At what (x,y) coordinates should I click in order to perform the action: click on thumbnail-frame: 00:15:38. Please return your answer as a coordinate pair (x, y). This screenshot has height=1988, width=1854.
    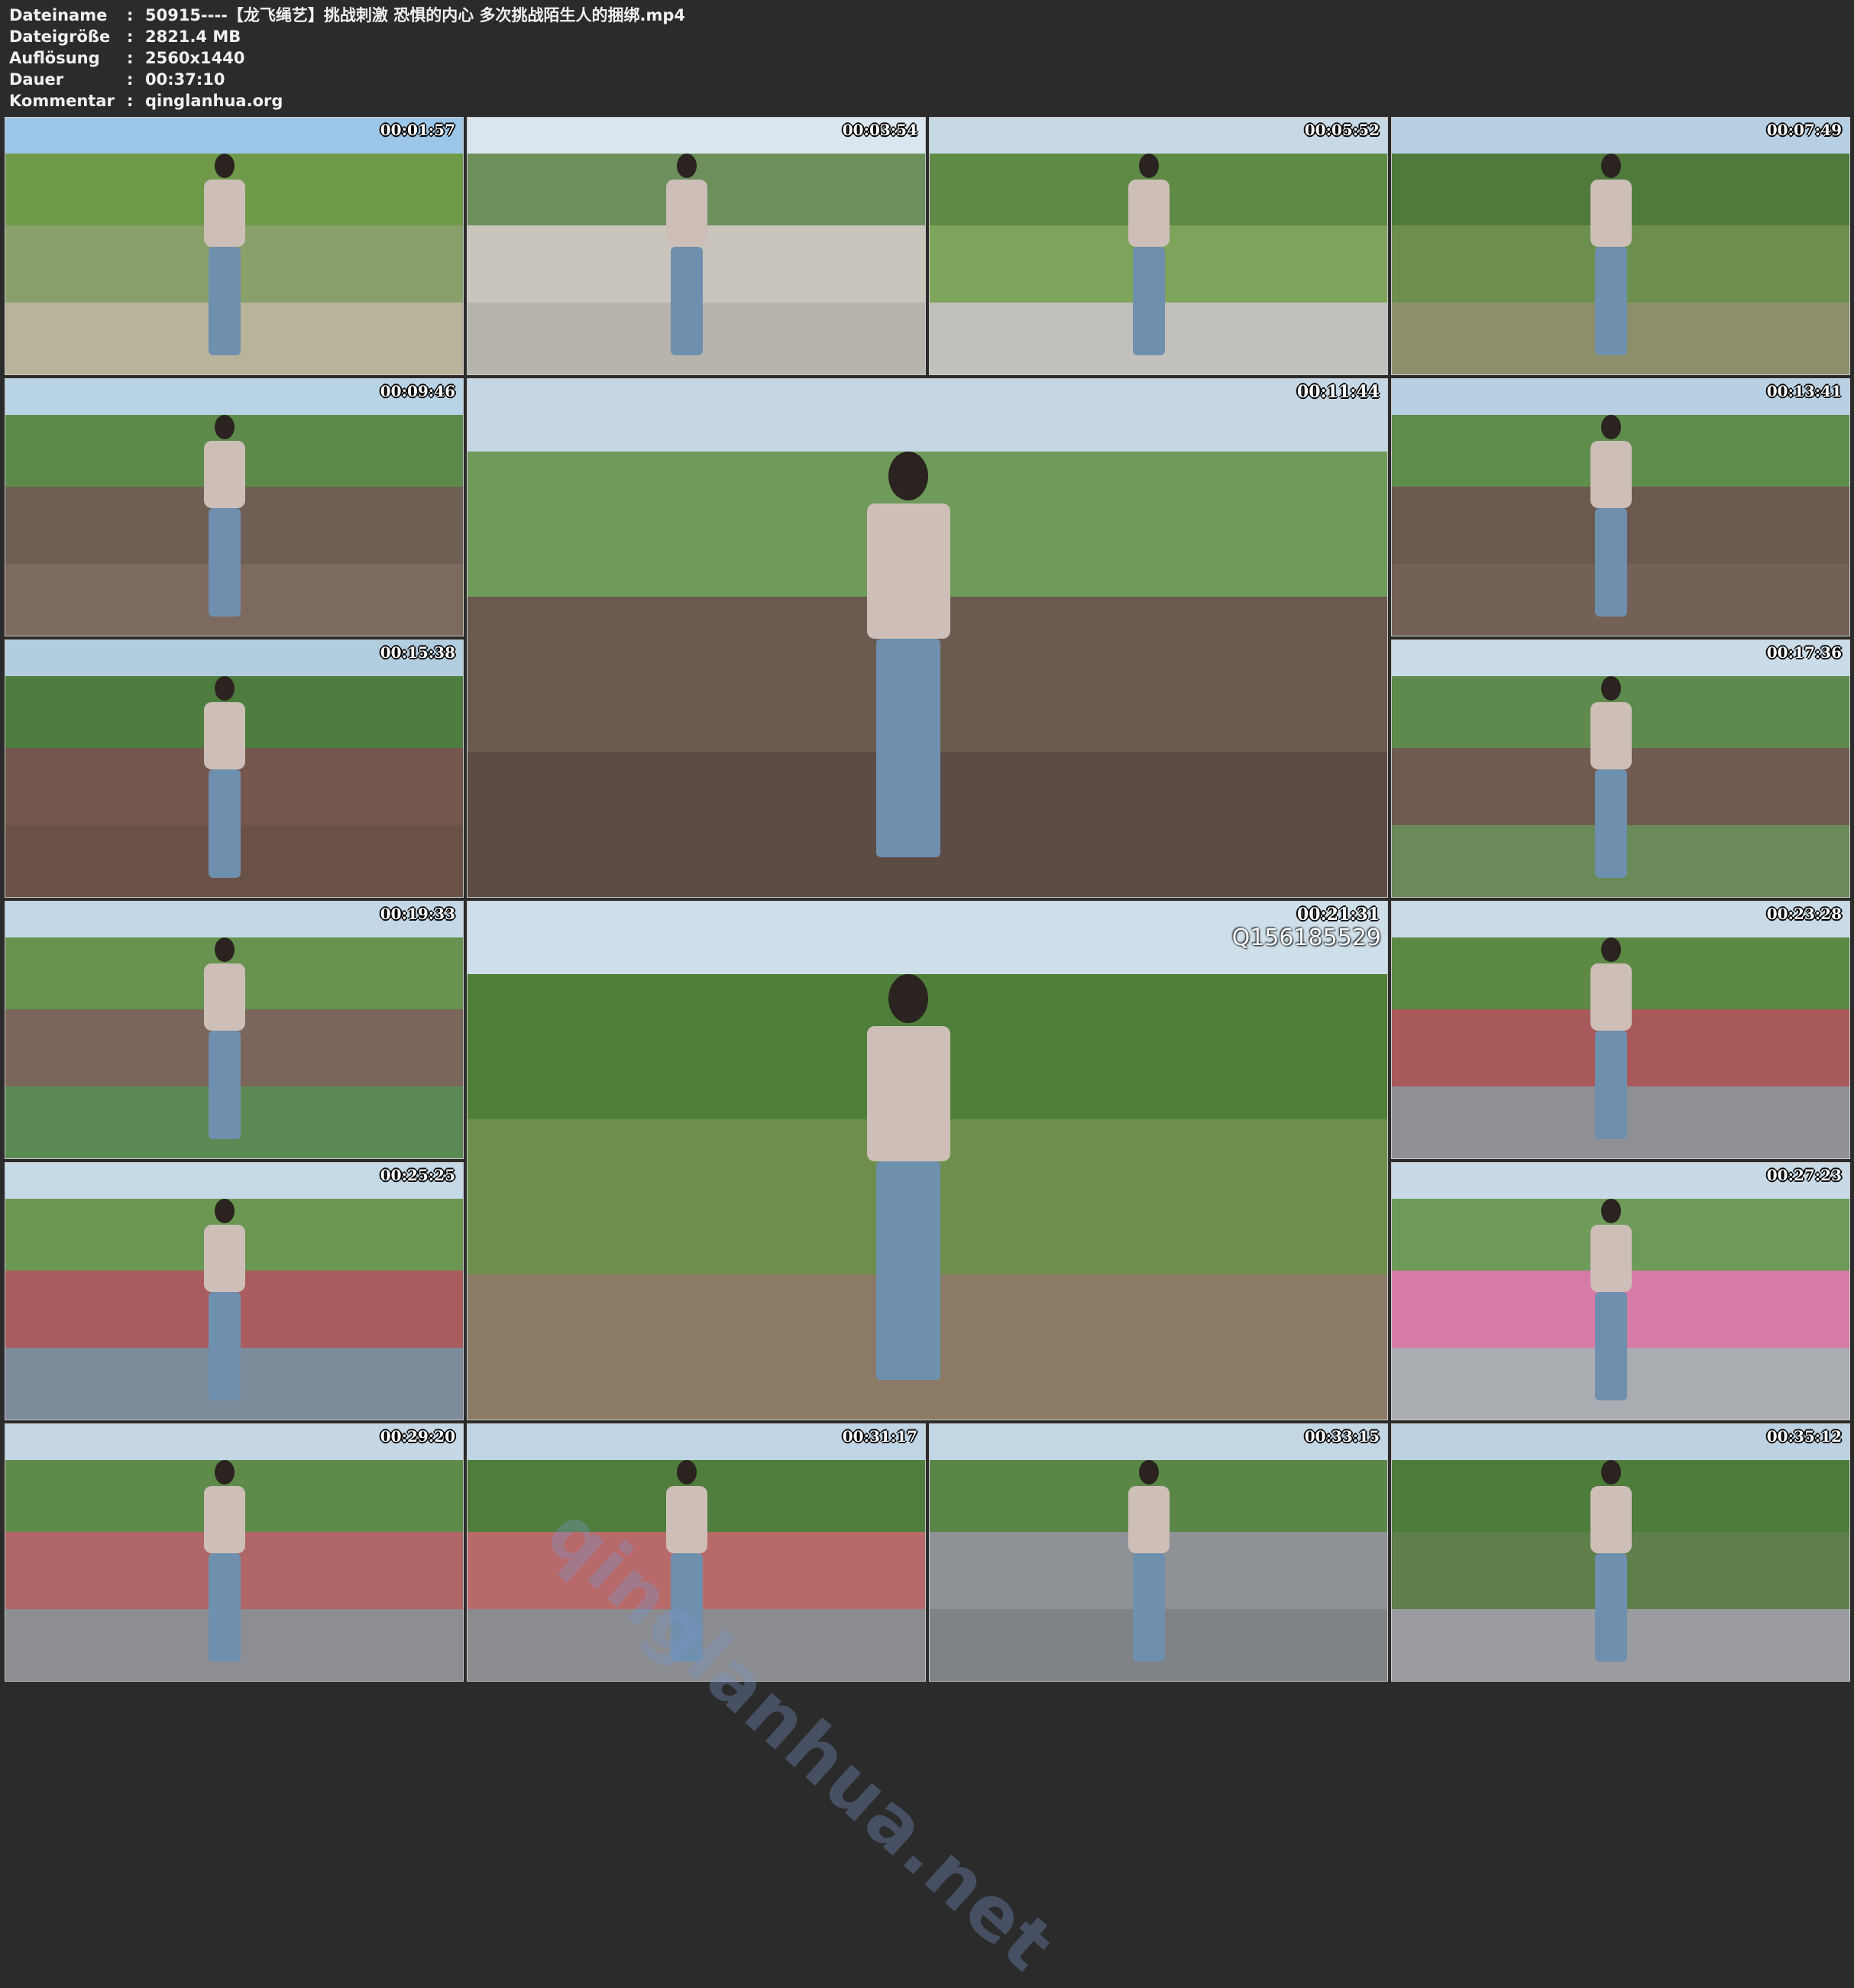
    Looking at the image, I should click on (234, 768).